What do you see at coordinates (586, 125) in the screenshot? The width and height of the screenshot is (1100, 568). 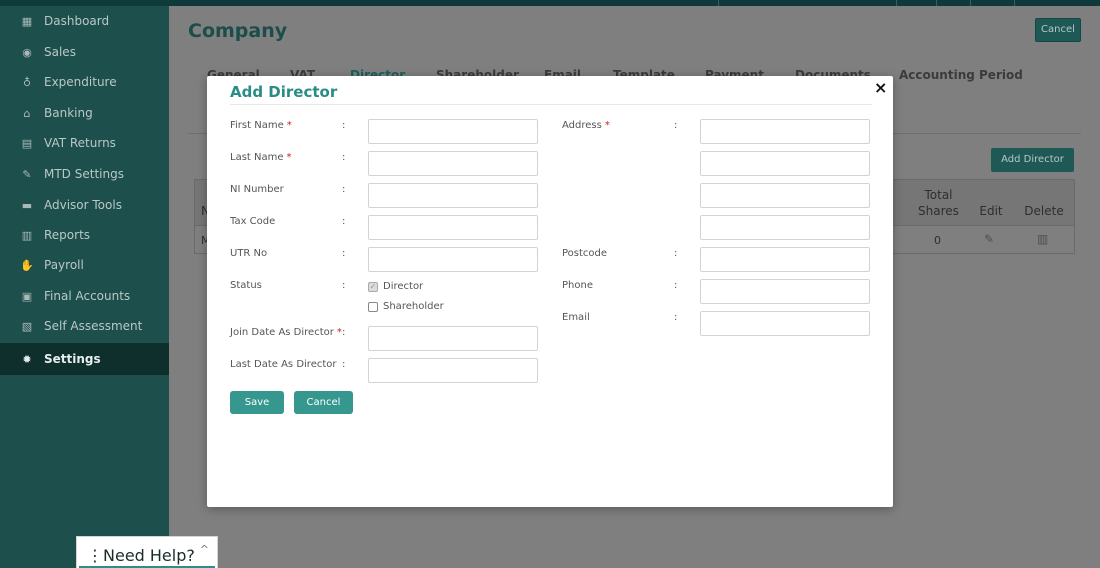 I see `address-label: Address *` at bounding box center [586, 125].